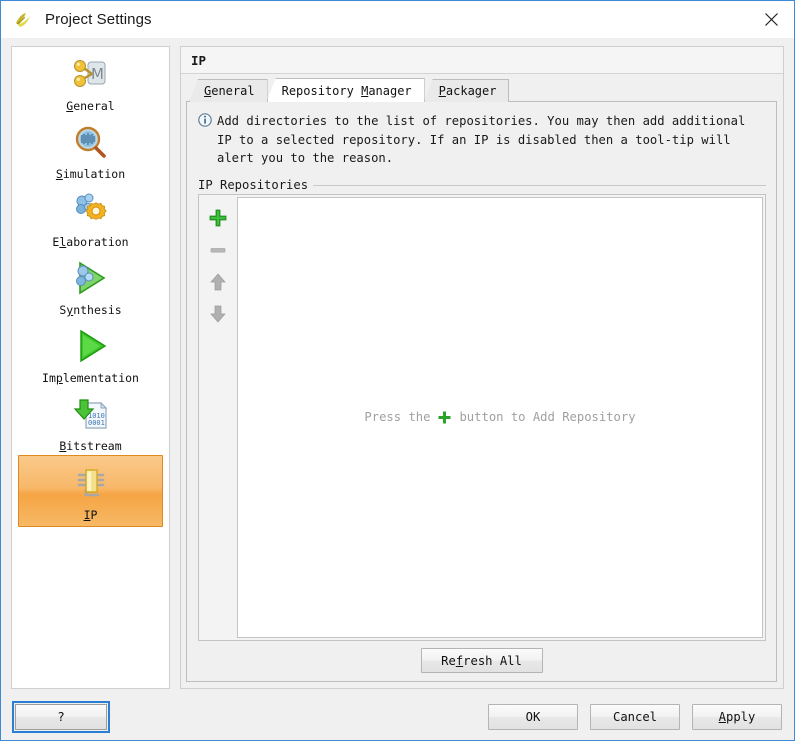 The width and height of the screenshot is (795, 741). What do you see at coordinates (97, 74) in the screenshot?
I see `svg-text: M` at bounding box center [97, 74].